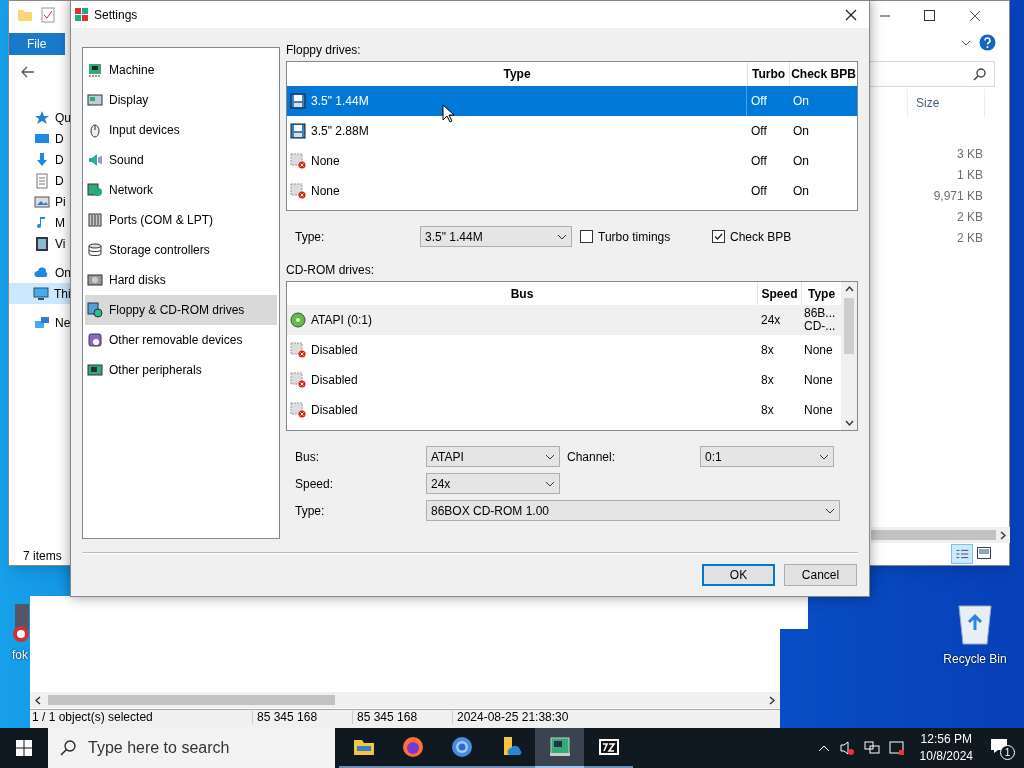 Image resolution: width=1024 pixels, height=768 pixels. I want to click on file-size: 3 KB, so click(970, 154).